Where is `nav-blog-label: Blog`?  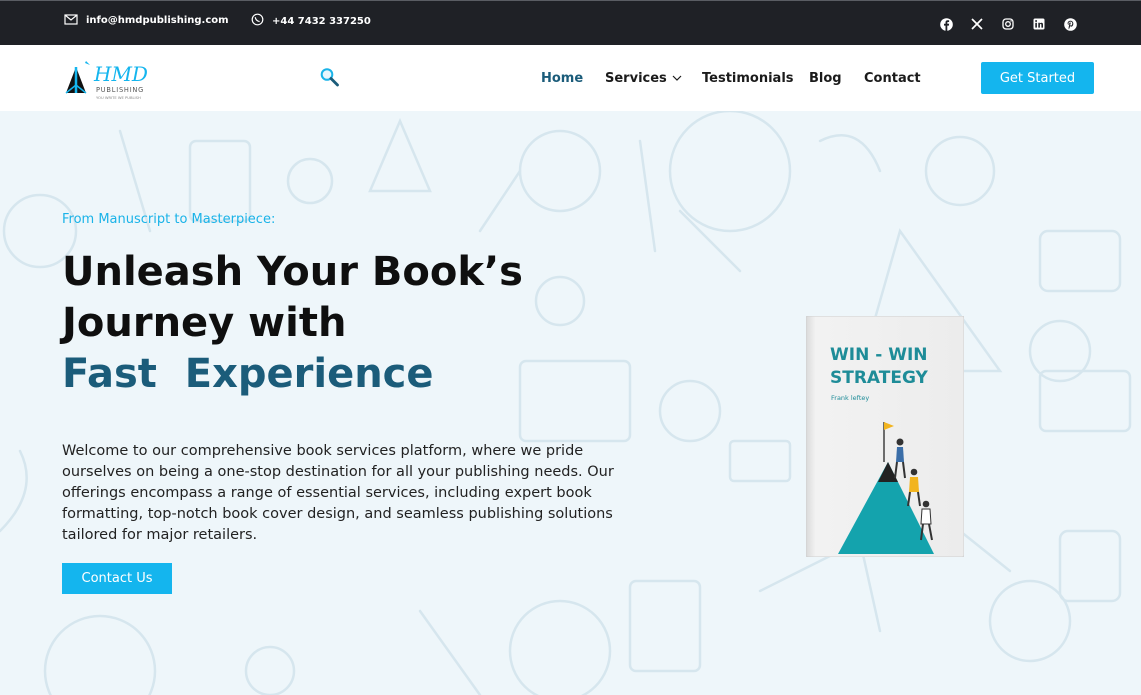
nav-blog-label: Blog is located at coordinates (825, 78).